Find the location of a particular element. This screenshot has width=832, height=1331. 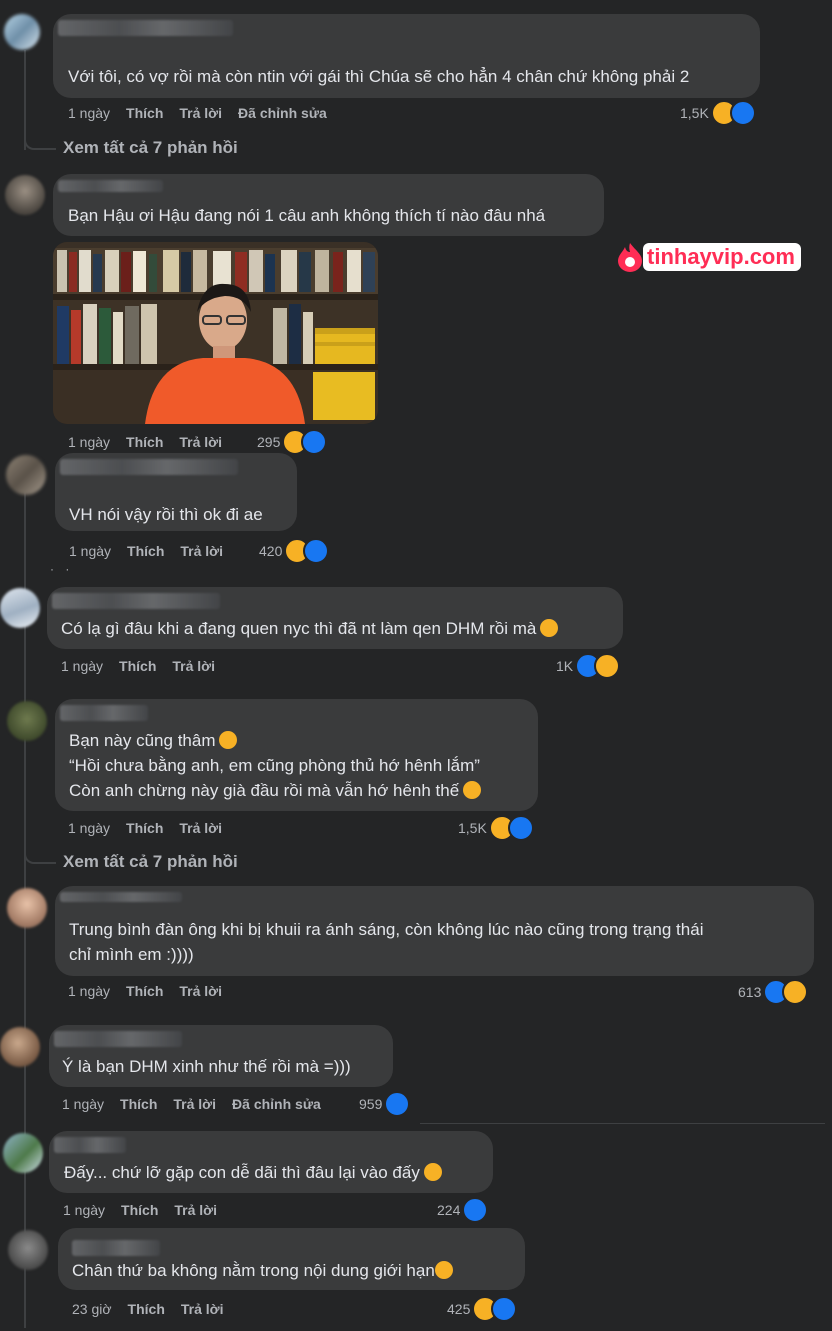

watermark: tinhayvip .com is located at coordinates (709, 257).